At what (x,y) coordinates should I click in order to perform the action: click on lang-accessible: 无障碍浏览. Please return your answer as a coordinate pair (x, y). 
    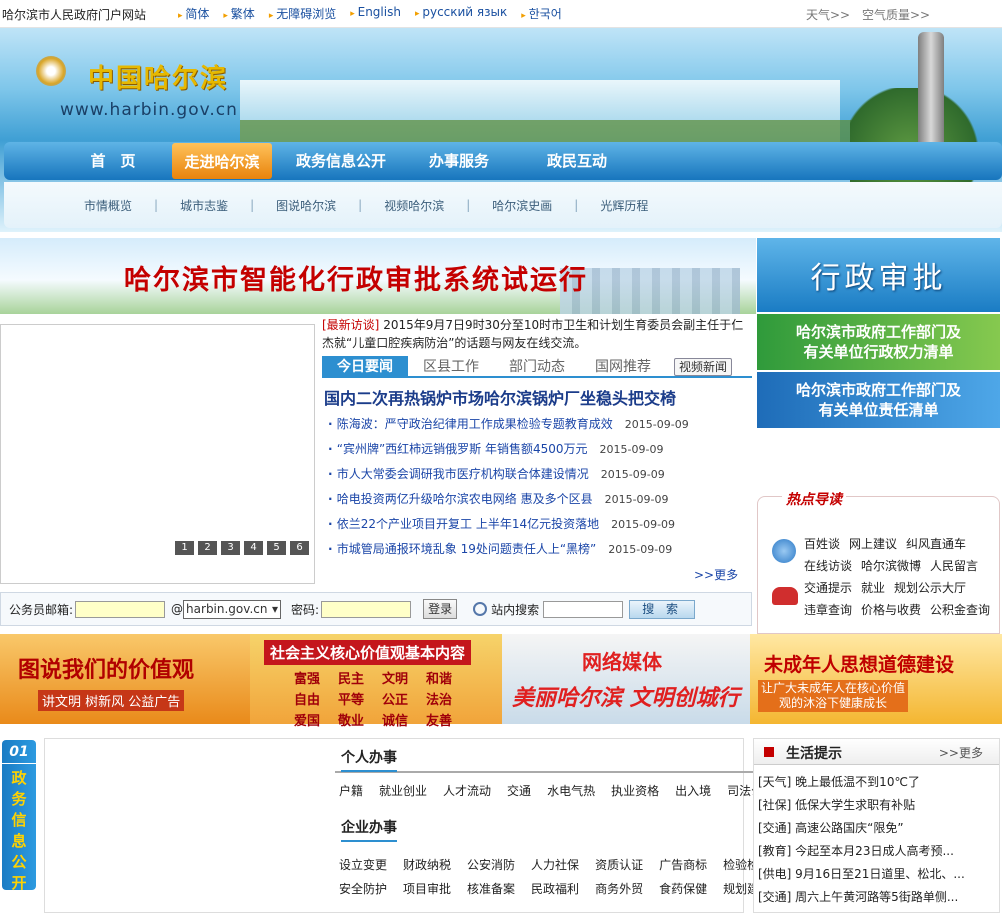
    Looking at the image, I should click on (302, 13).